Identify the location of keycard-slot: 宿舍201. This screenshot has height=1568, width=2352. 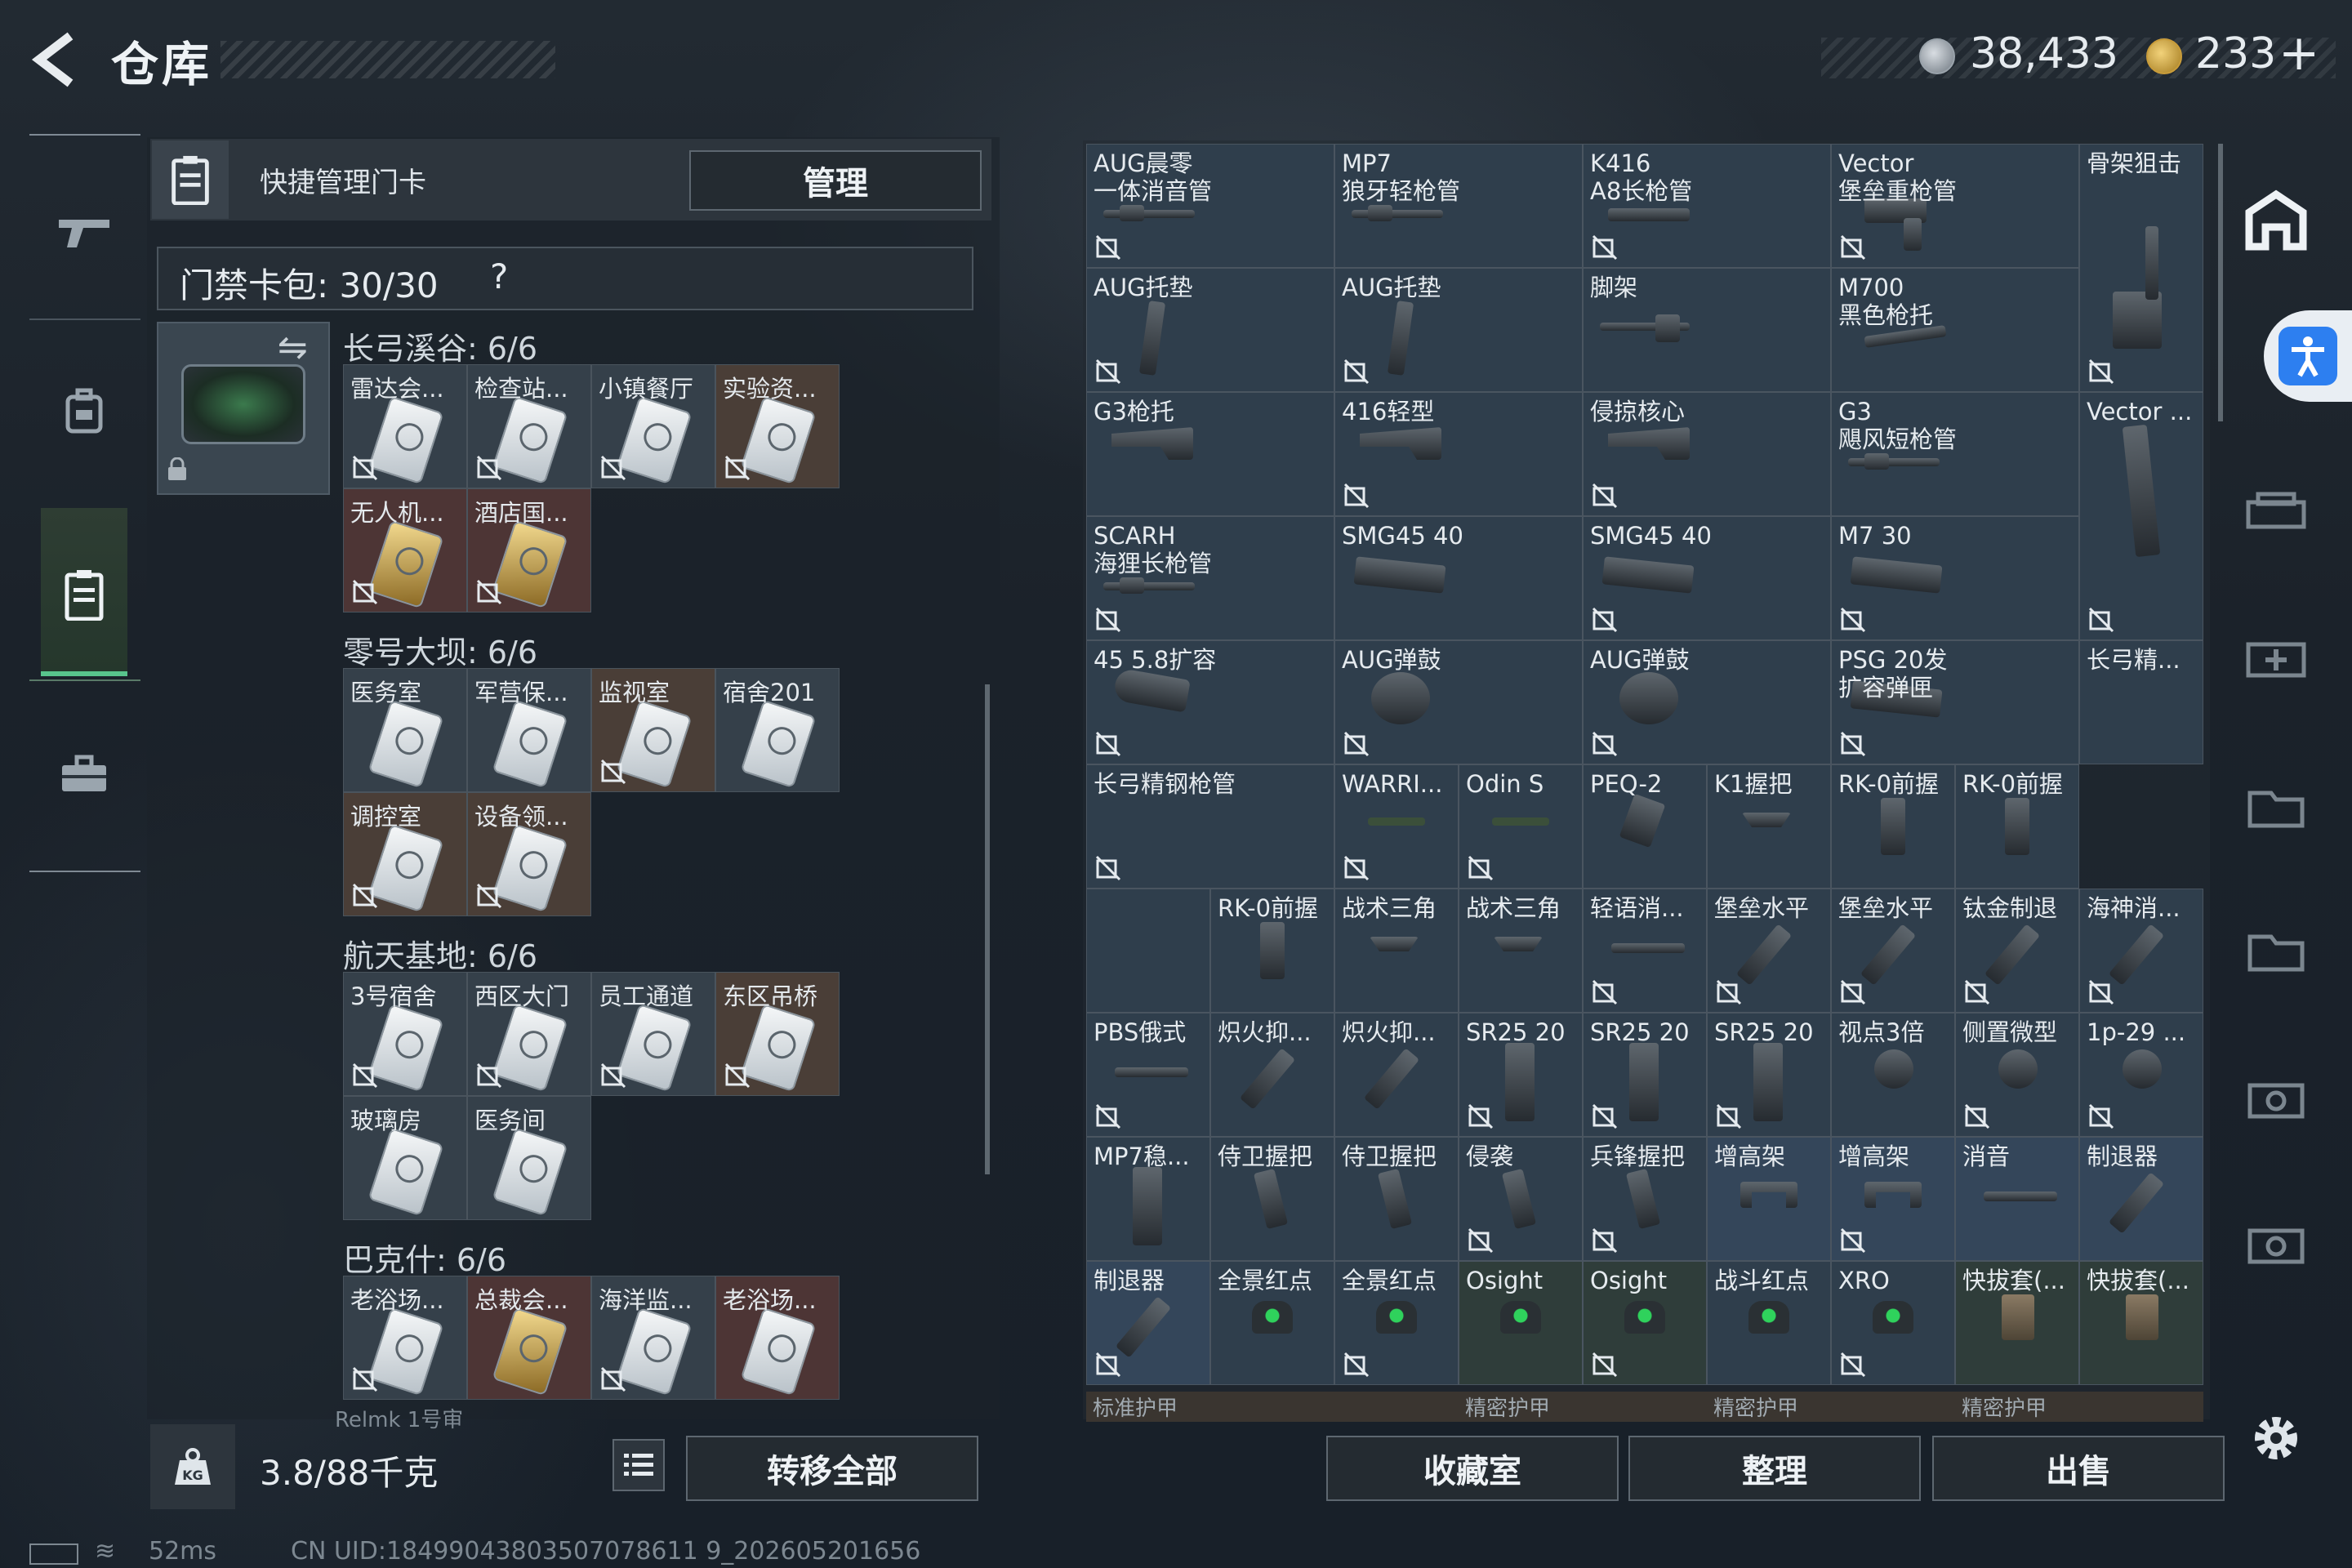
(777, 730).